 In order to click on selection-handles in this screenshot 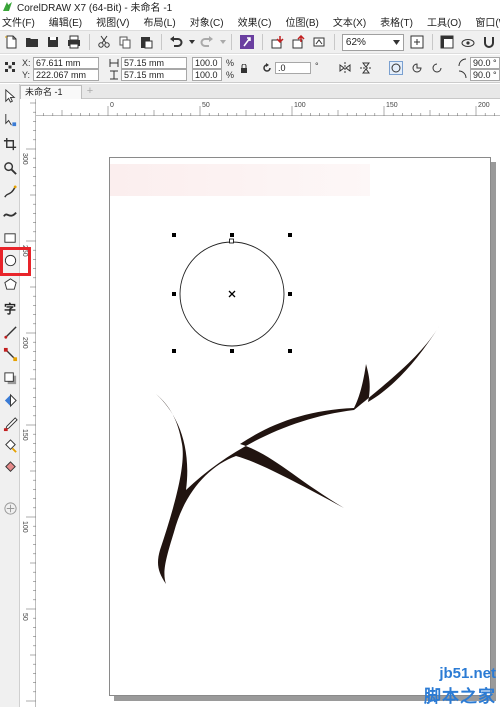, I will do `click(232, 293)`.